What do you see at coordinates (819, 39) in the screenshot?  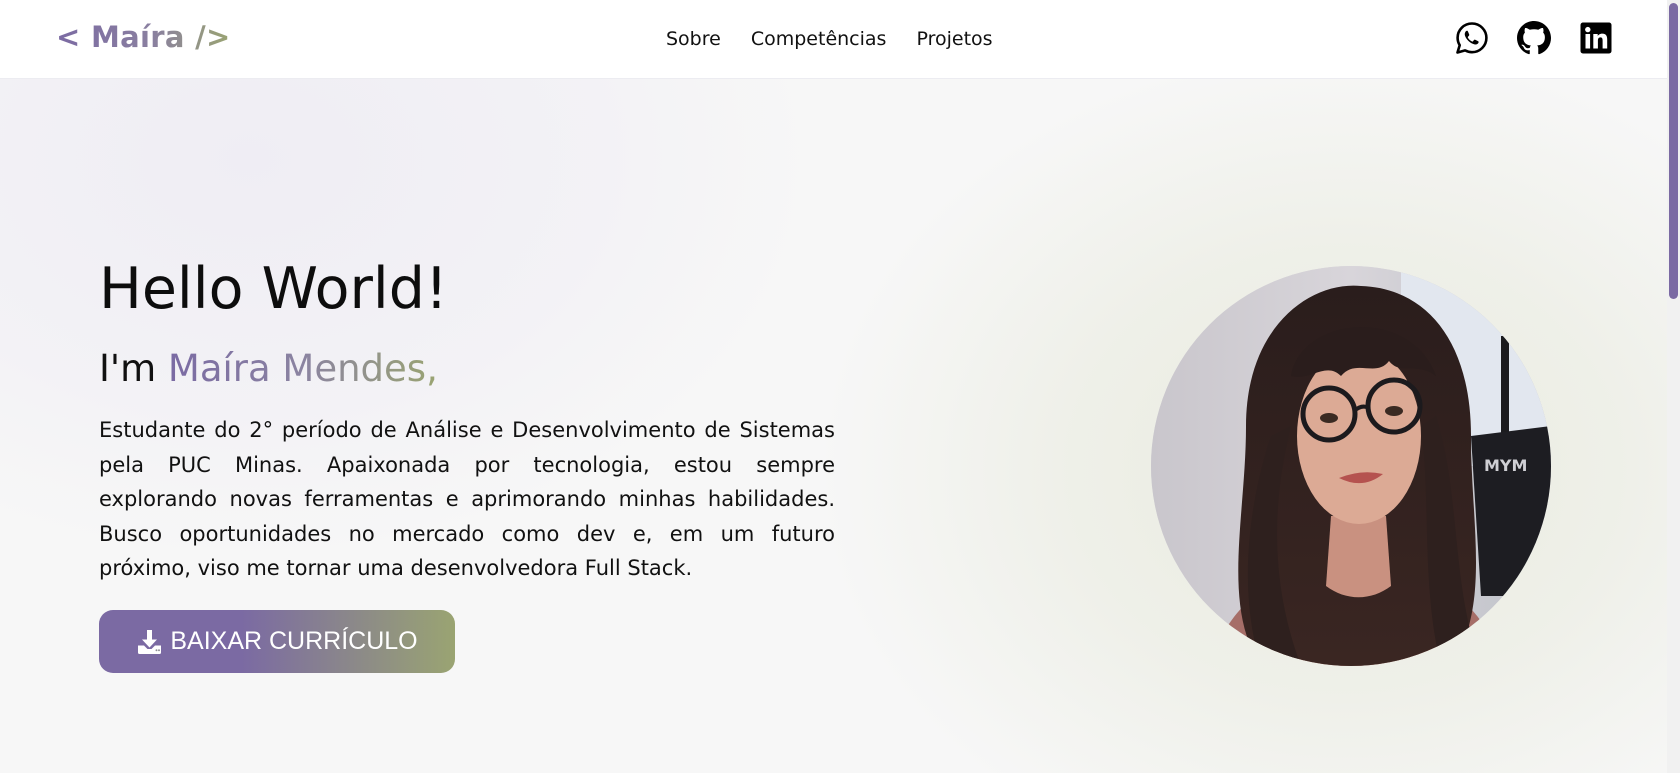 I see `nav-link-competencias: Competências` at bounding box center [819, 39].